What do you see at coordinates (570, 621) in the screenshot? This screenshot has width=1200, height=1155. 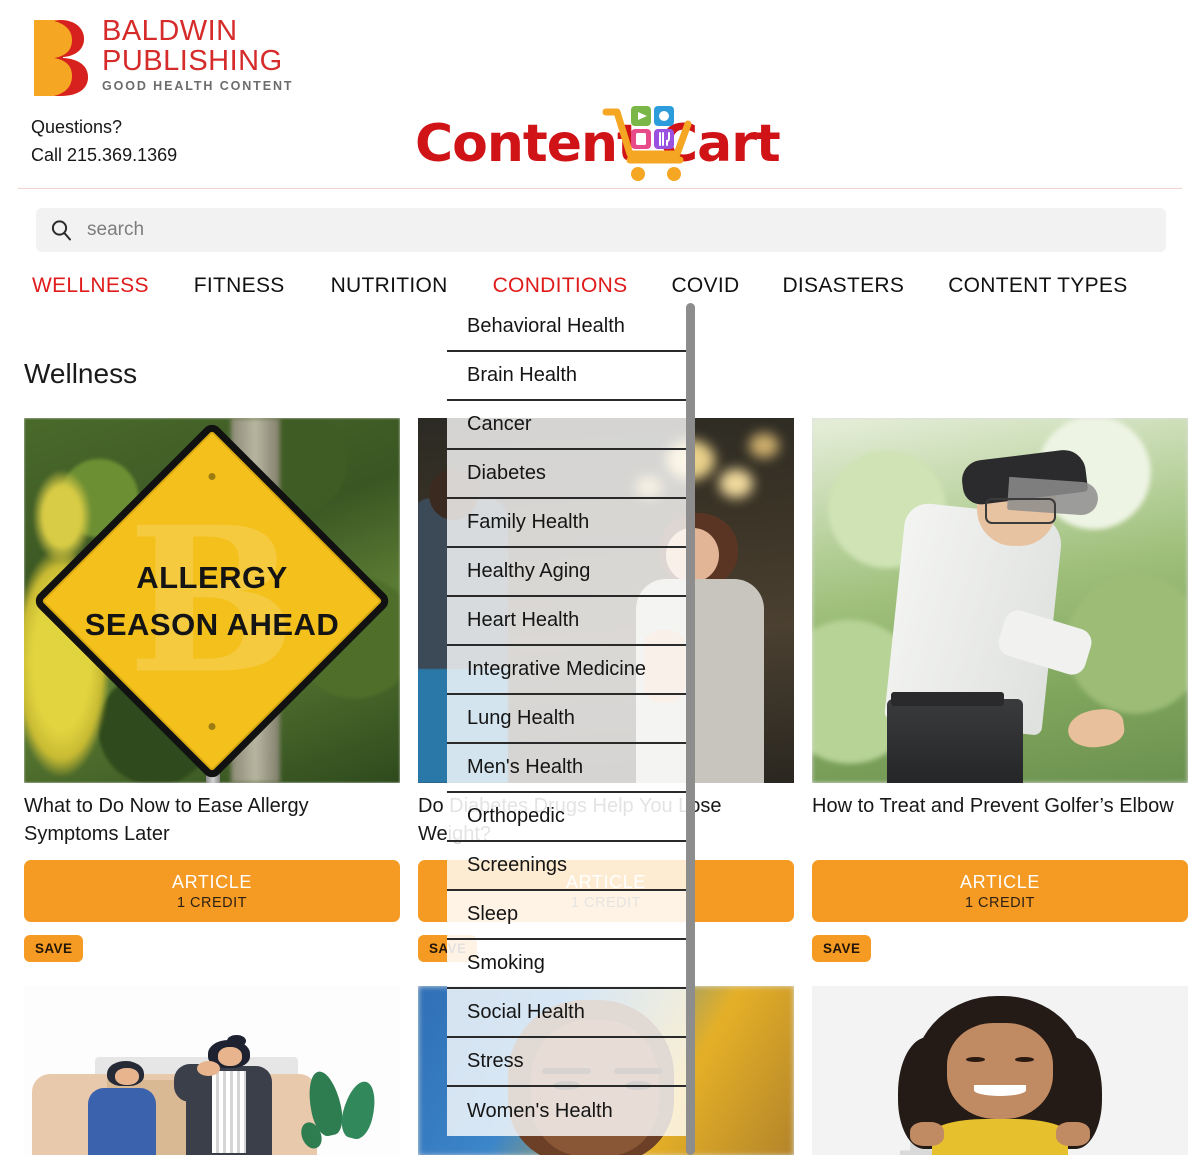 I see `dropdown-item-heart-health: Heart Health` at bounding box center [570, 621].